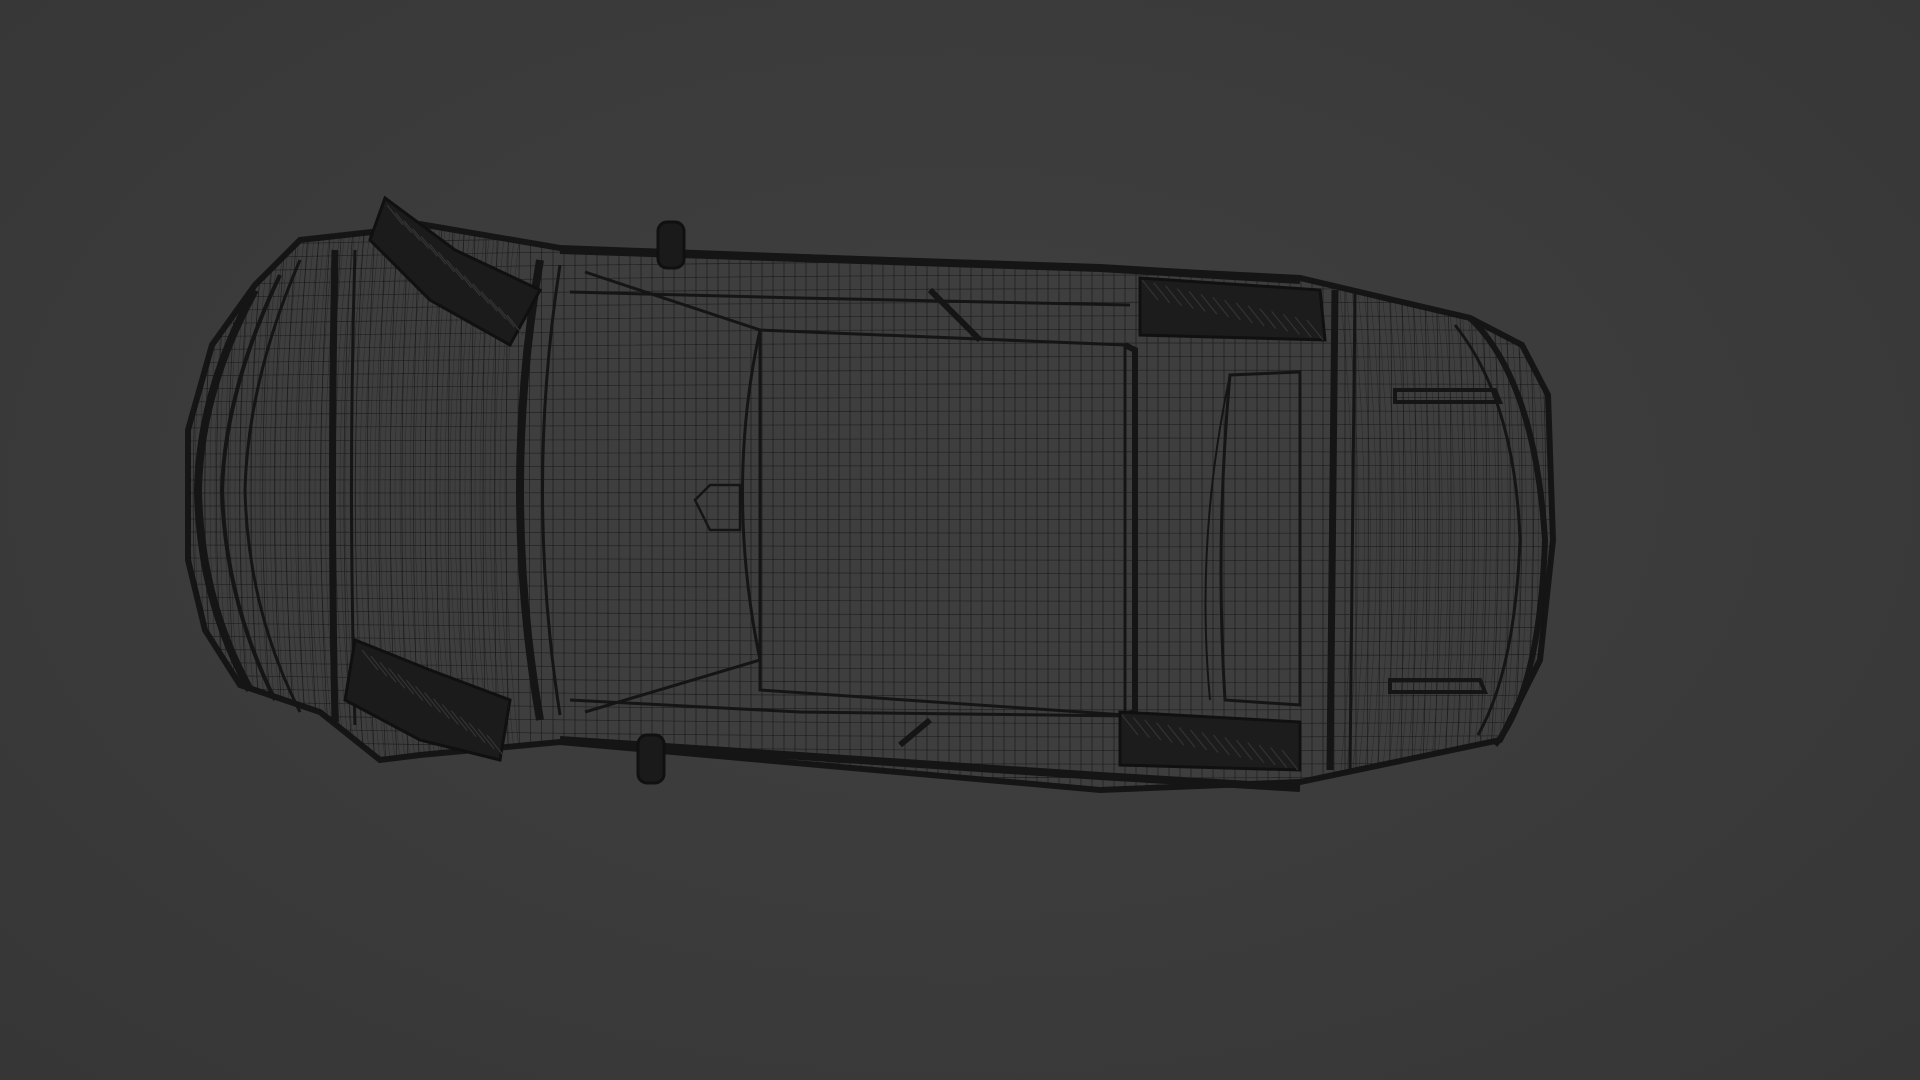 The width and height of the screenshot is (1920, 1080). What do you see at coordinates (1210, 741) in the screenshot?
I see `rear-right-wheel` at bounding box center [1210, 741].